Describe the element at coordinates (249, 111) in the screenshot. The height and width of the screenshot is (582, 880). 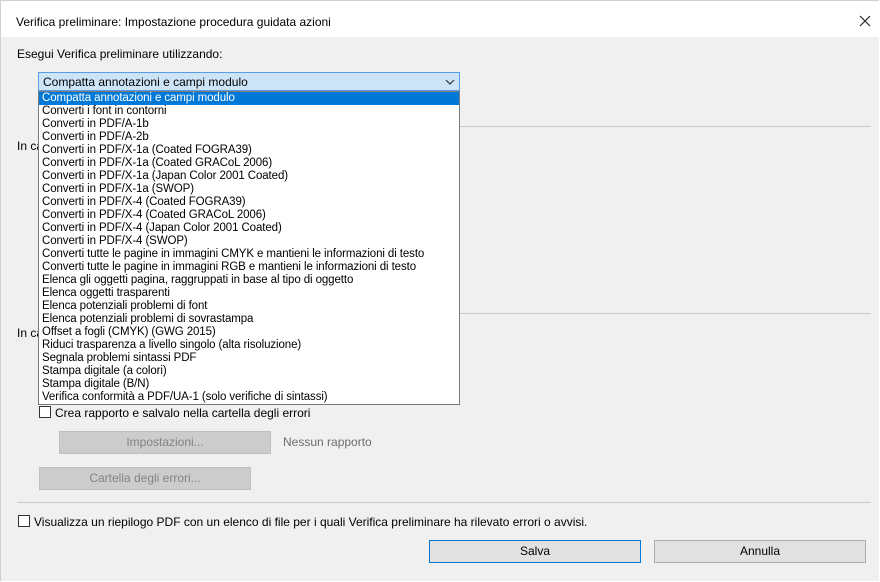
I see `dropdown-option: Converti i font in contorni` at that location.